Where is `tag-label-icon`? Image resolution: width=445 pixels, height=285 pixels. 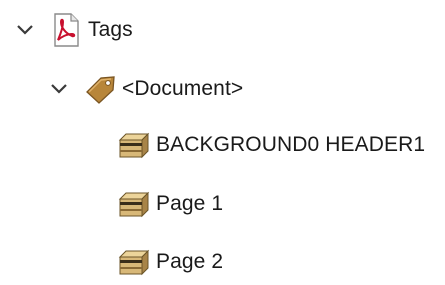 tag-label-icon is located at coordinates (100, 89).